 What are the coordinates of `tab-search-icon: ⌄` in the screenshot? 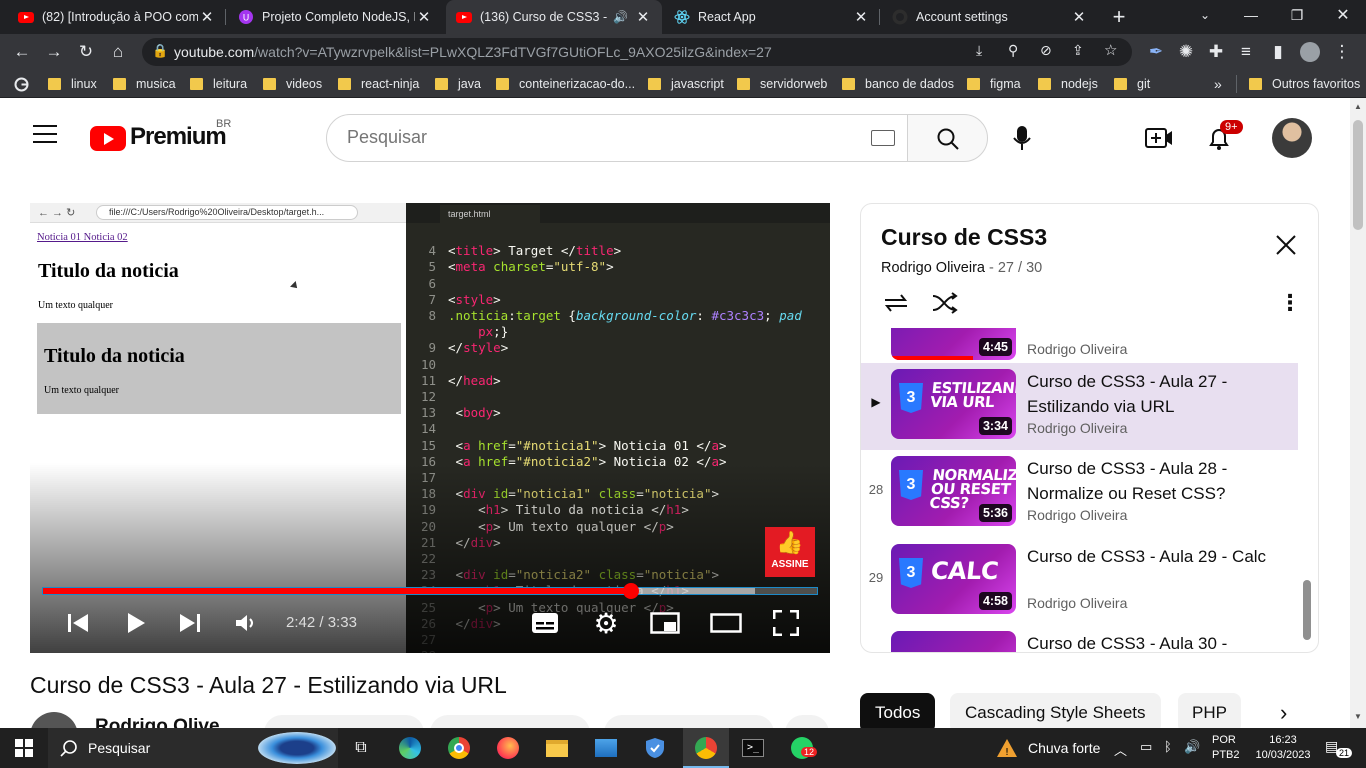 It's located at (1205, 15).